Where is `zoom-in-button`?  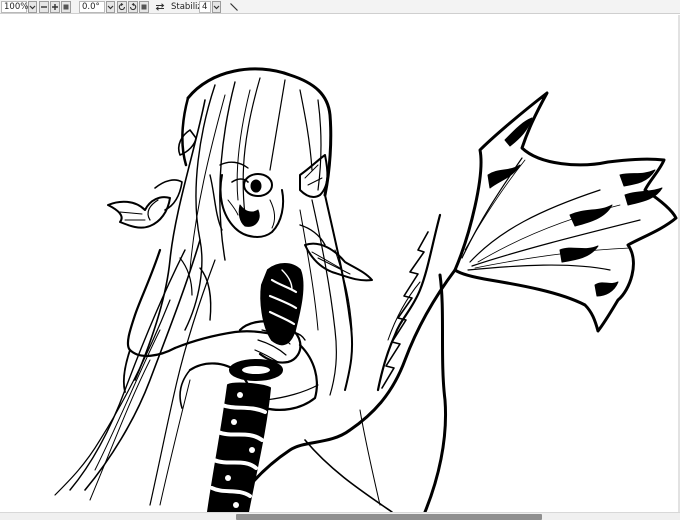 zoom-in-button is located at coordinates (55, 7).